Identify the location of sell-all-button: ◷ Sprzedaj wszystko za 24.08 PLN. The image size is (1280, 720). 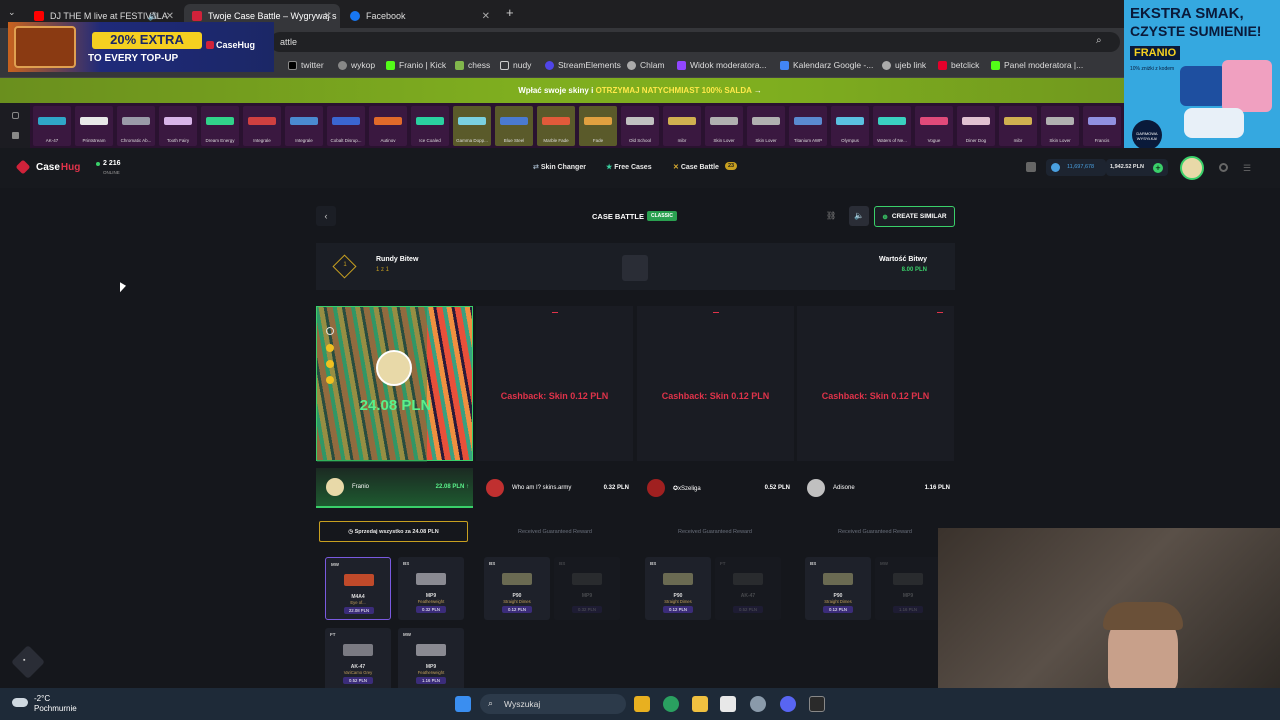
(393, 531).